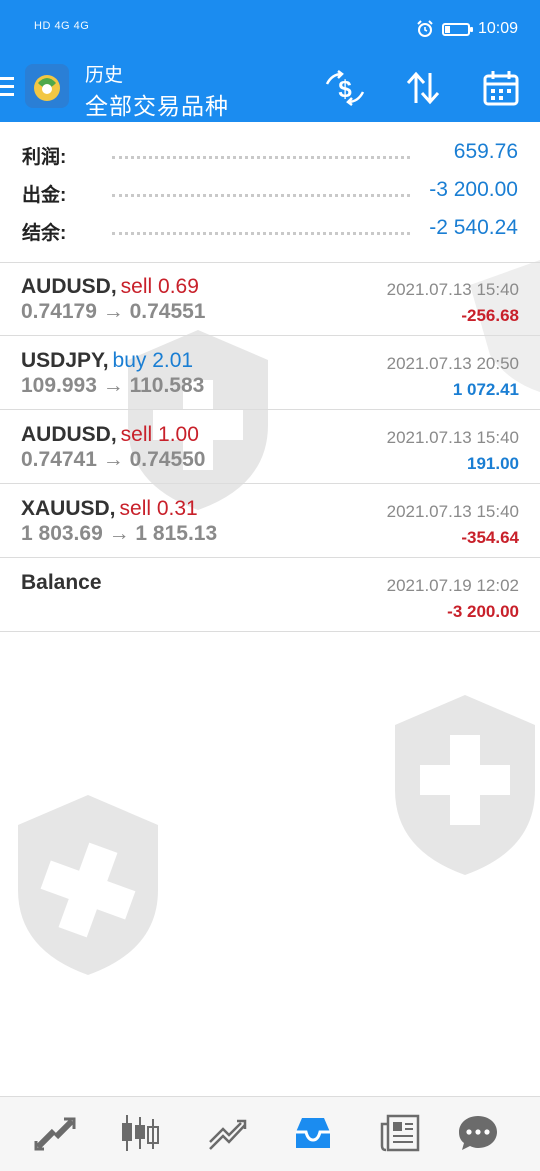 The height and width of the screenshot is (1171, 540). I want to click on trade-profit: 1 072.41, so click(485, 389).